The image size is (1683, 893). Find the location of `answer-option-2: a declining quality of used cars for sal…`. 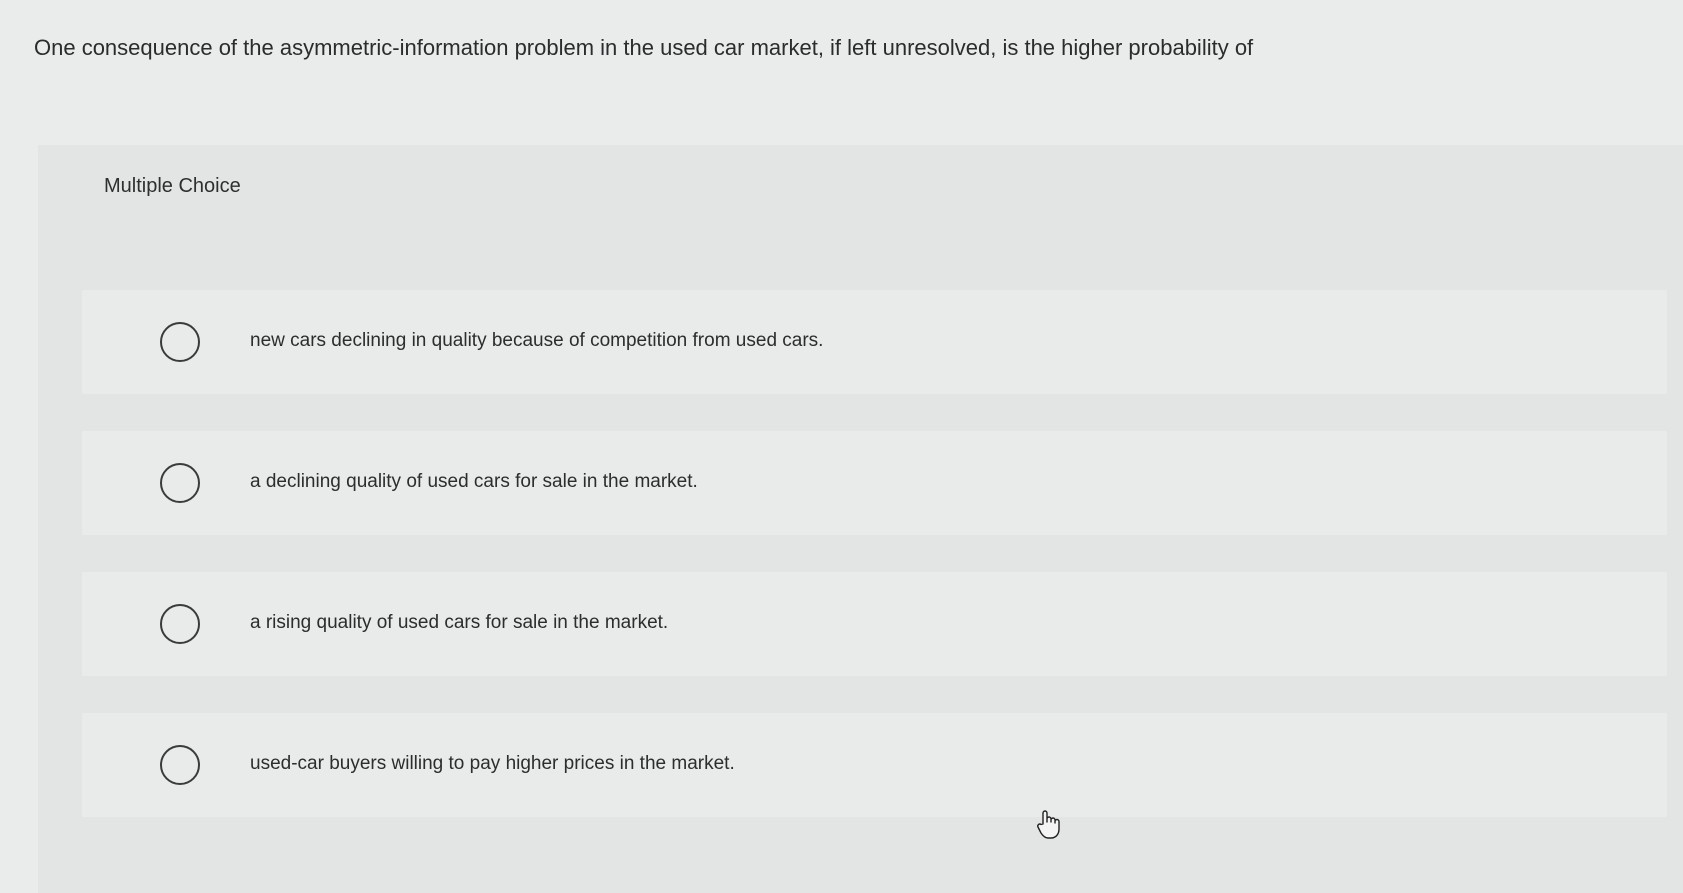

answer-option-2: a declining quality of used cars for sal… is located at coordinates (874, 483).